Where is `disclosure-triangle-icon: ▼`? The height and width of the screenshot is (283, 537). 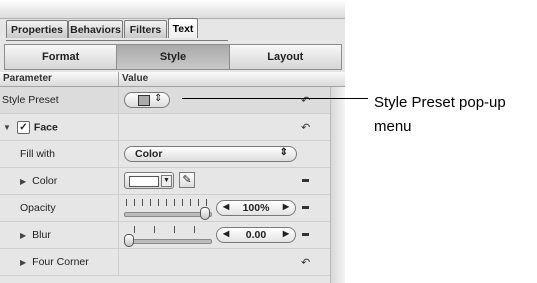 disclosure-triangle-icon: ▼ is located at coordinates (7, 127).